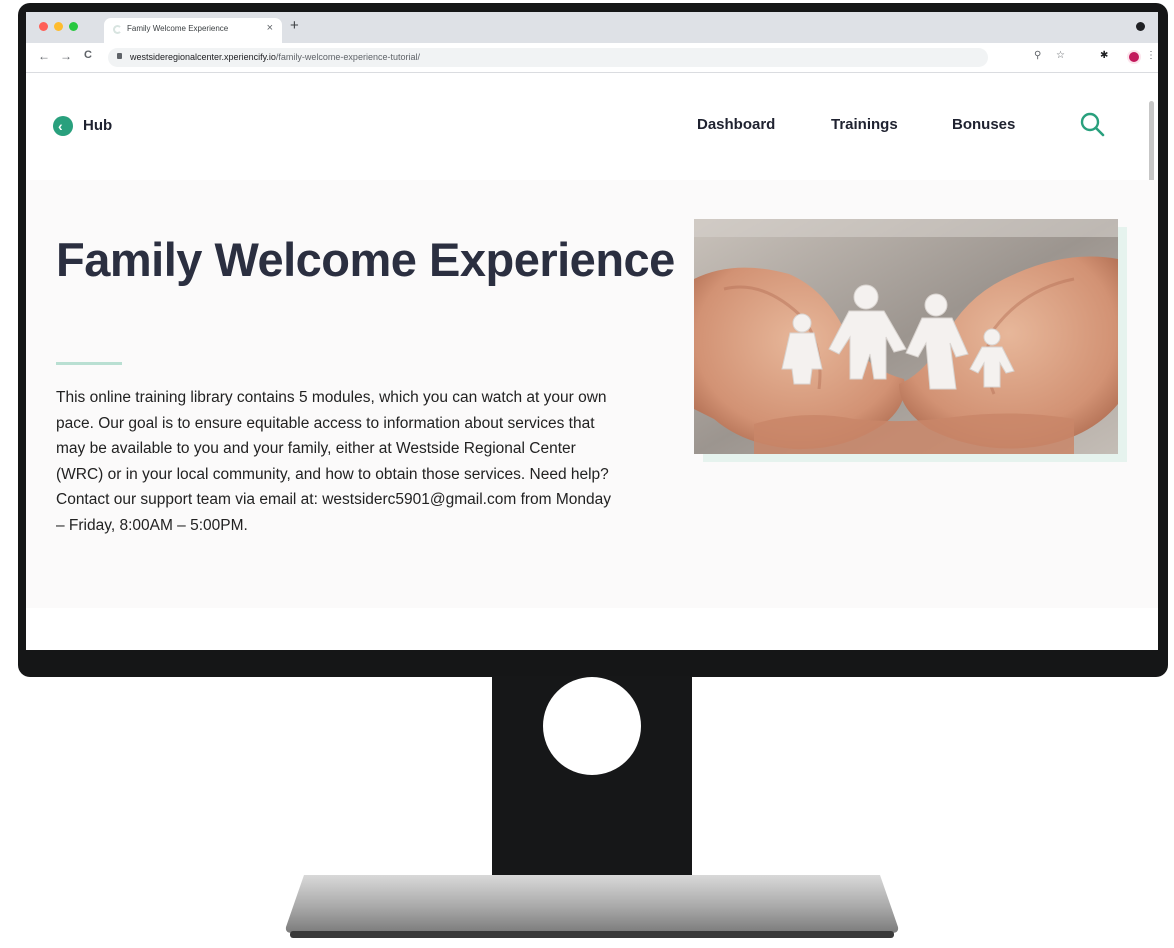  Describe the element at coordinates (119, 56) in the screenshot. I see `lock-icon` at that location.